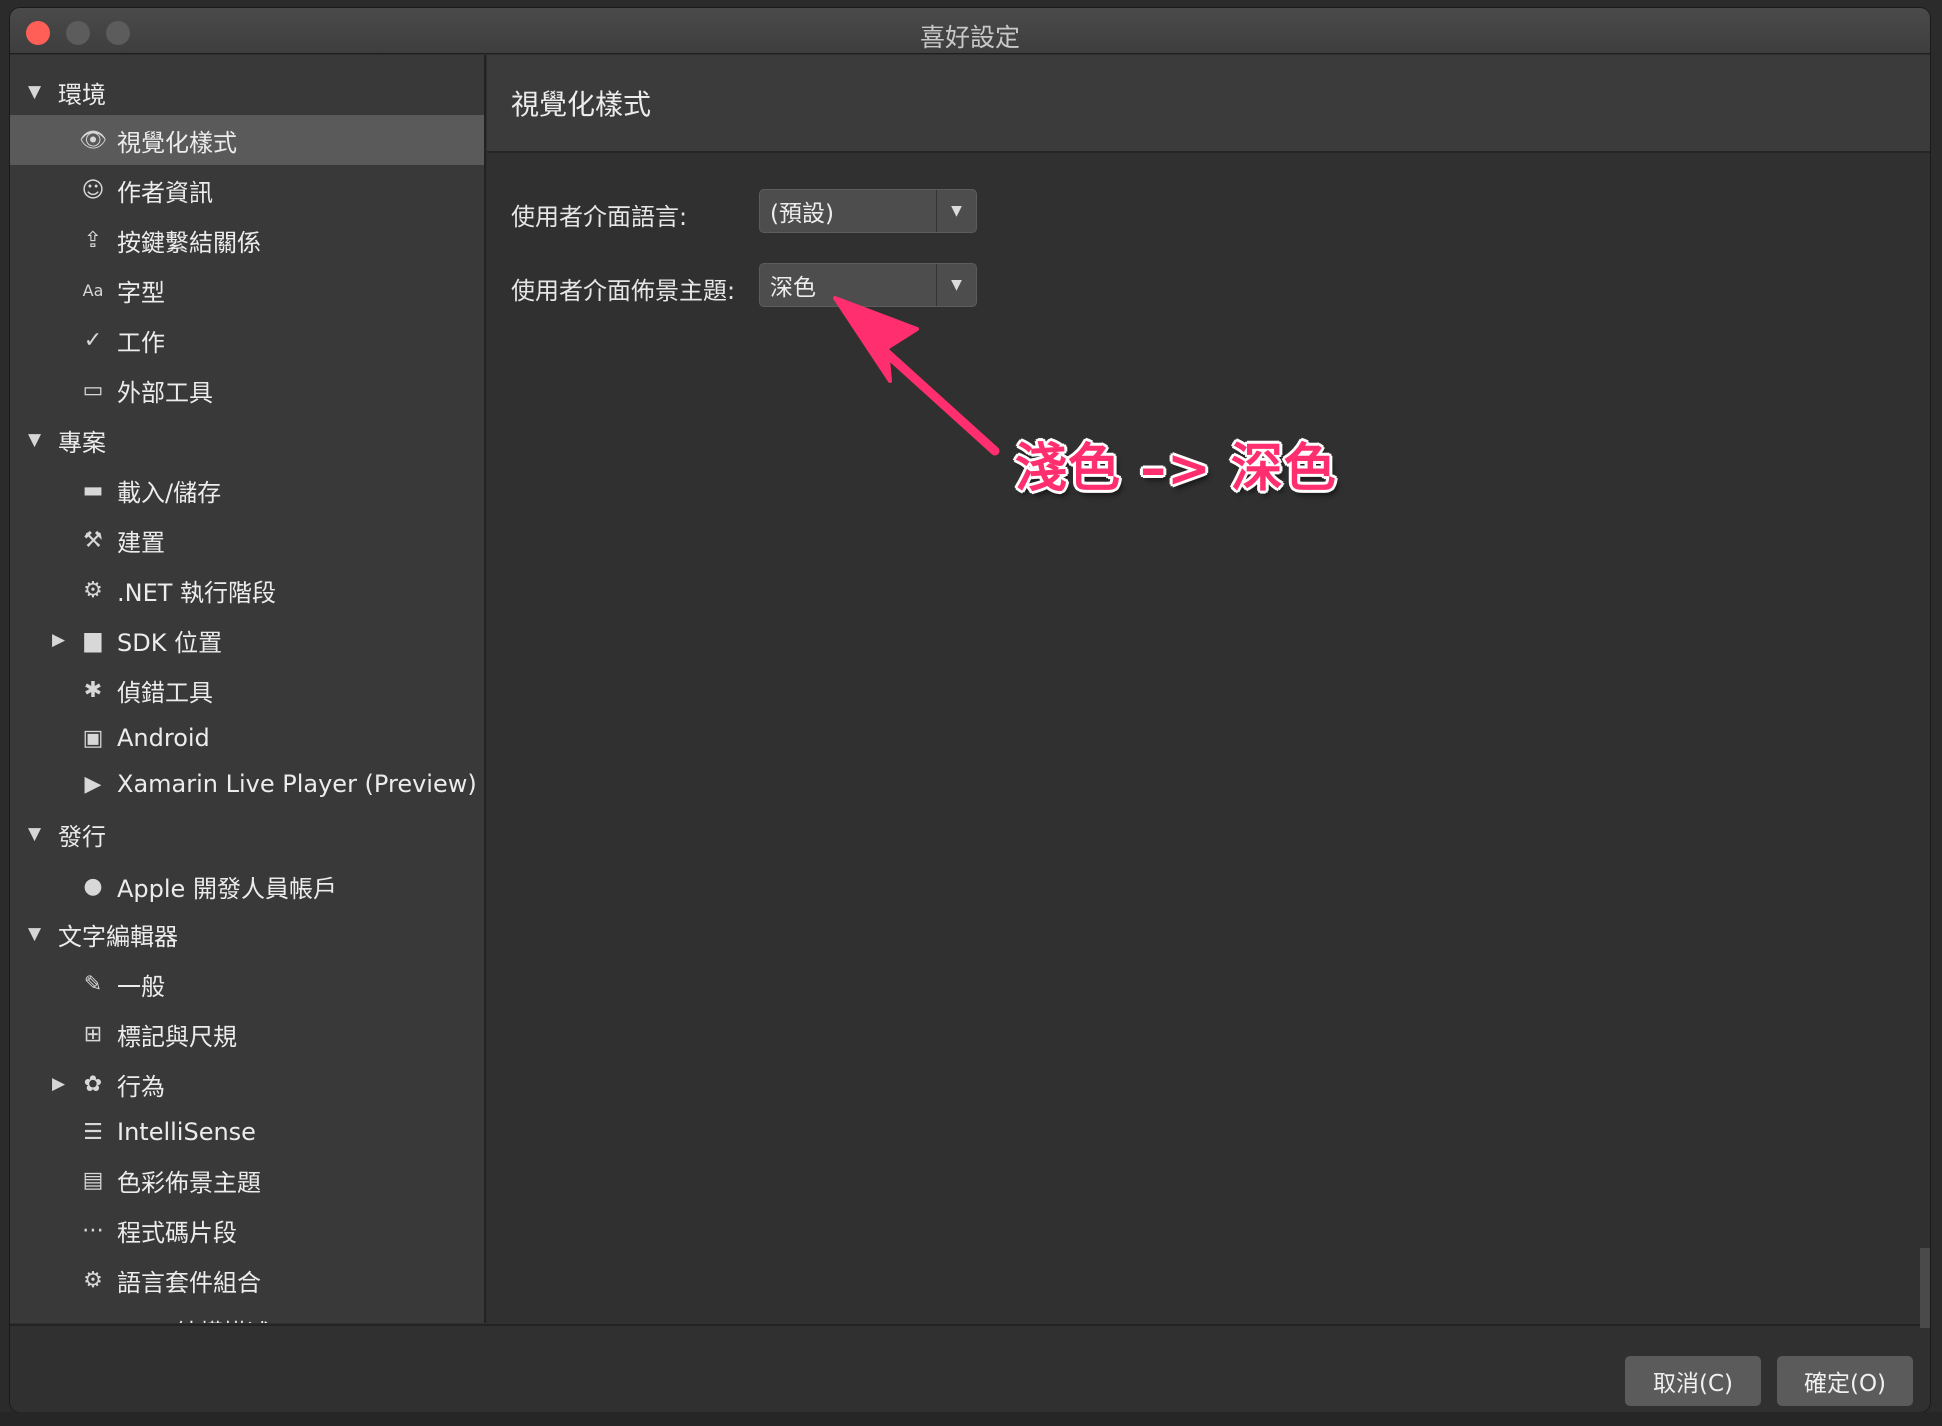 The width and height of the screenshot is (1942, 1426). Describe the element at coordinates (93, 640) in the screenshot. I see `folder-icon: ▆` at that location.